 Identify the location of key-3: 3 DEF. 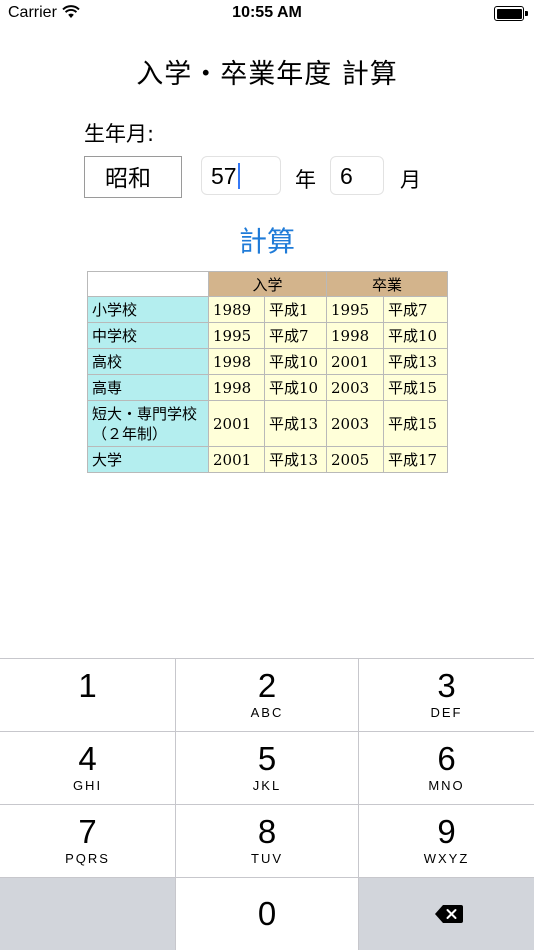
(446, 695).